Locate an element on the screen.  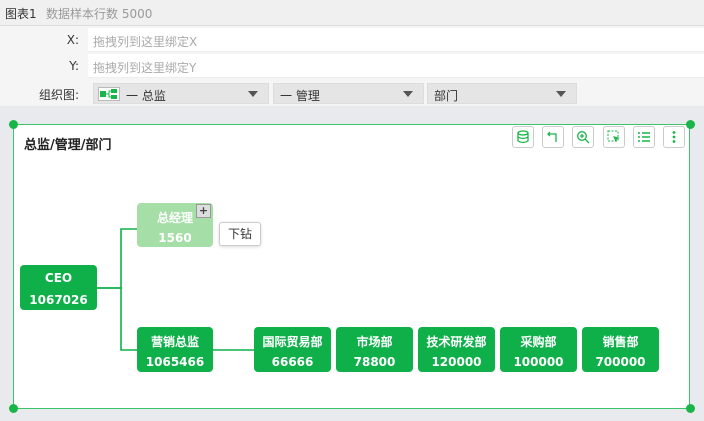
org-node-dept: 国际贸易部 66666 is located at coordinates (292, 349).